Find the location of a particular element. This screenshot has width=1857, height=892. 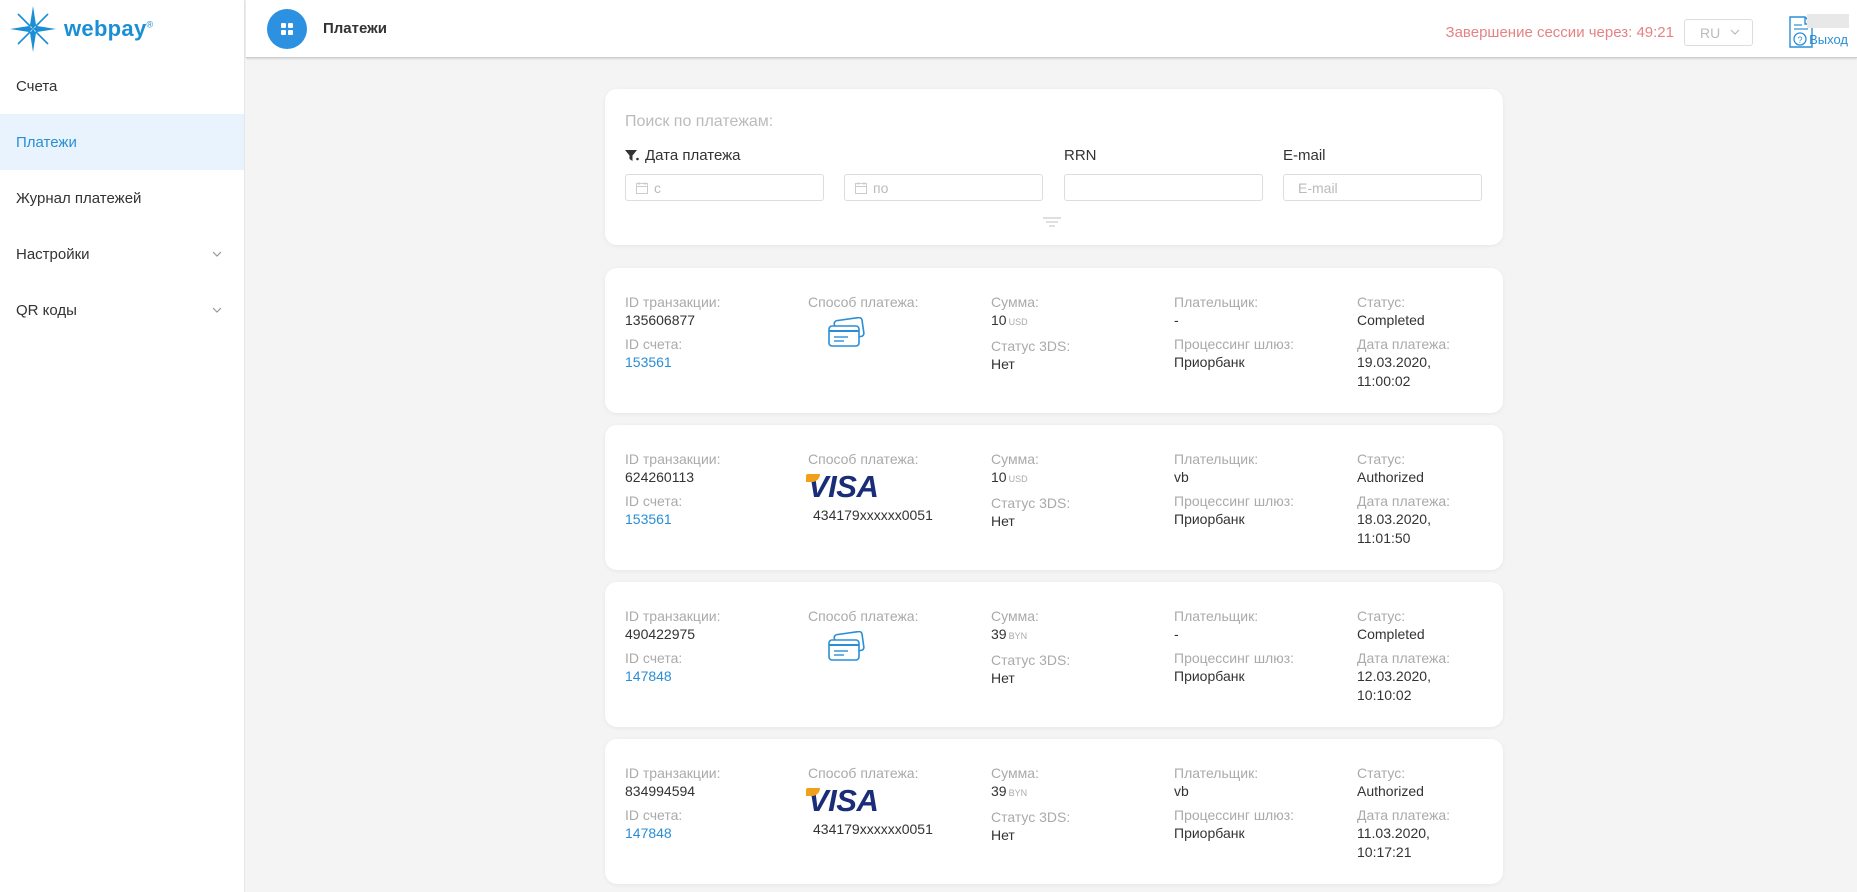

calendar-icon is located at coordinates (861, 187).